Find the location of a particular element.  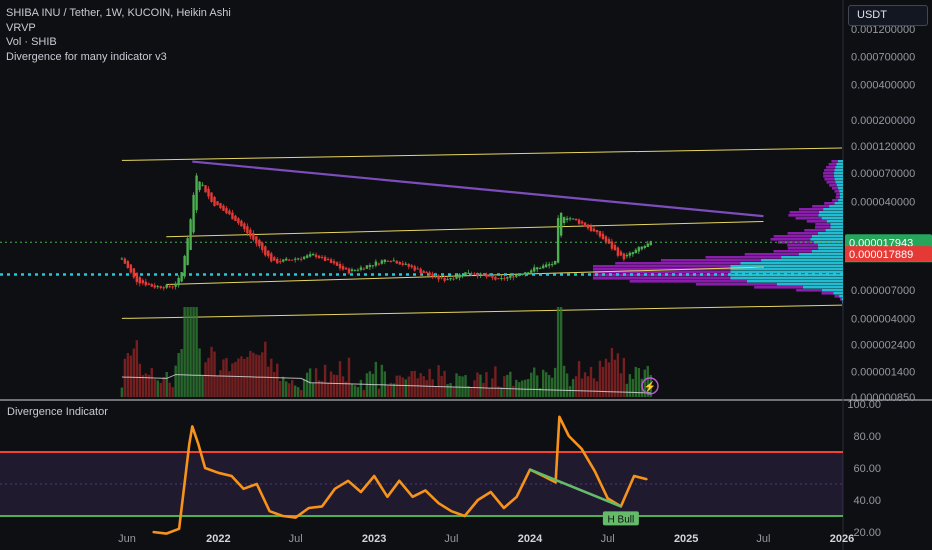

price-tick-label: 0.000040000 is located at coordinates (883, 203).